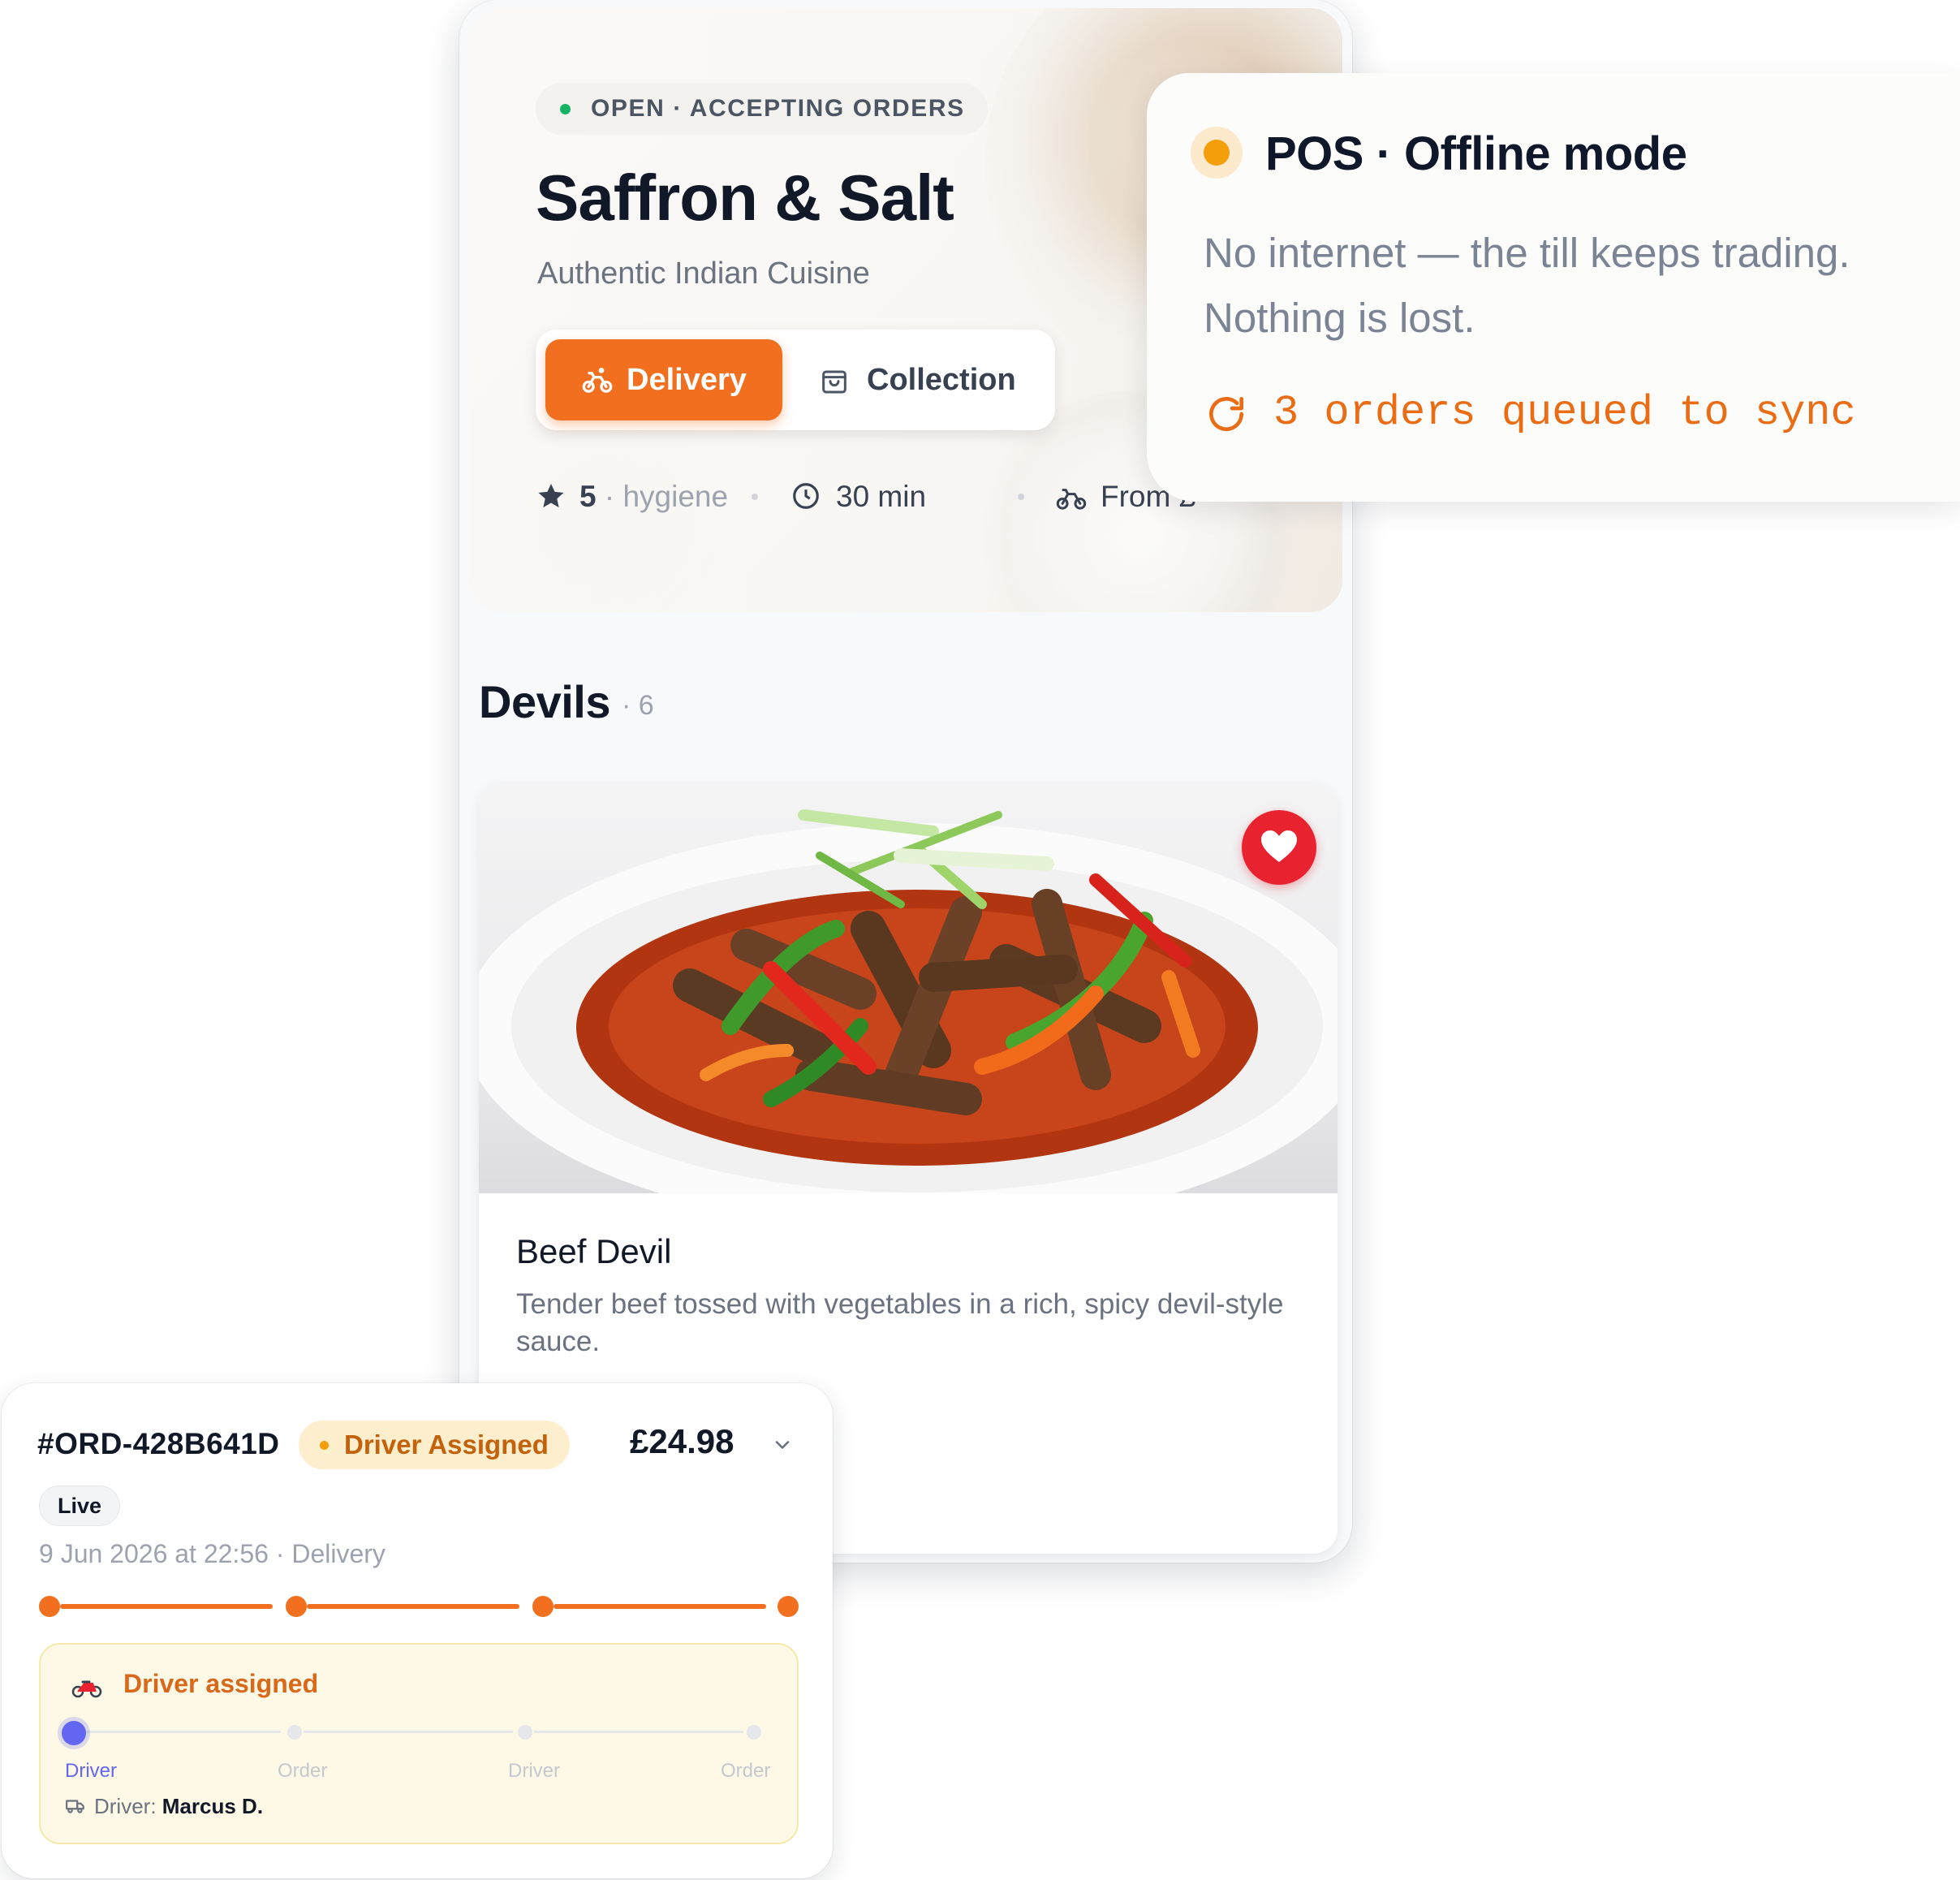  Describe the element at coordinates (325, 1445) in the screenshot. I see `status-dot-icon` at that location.